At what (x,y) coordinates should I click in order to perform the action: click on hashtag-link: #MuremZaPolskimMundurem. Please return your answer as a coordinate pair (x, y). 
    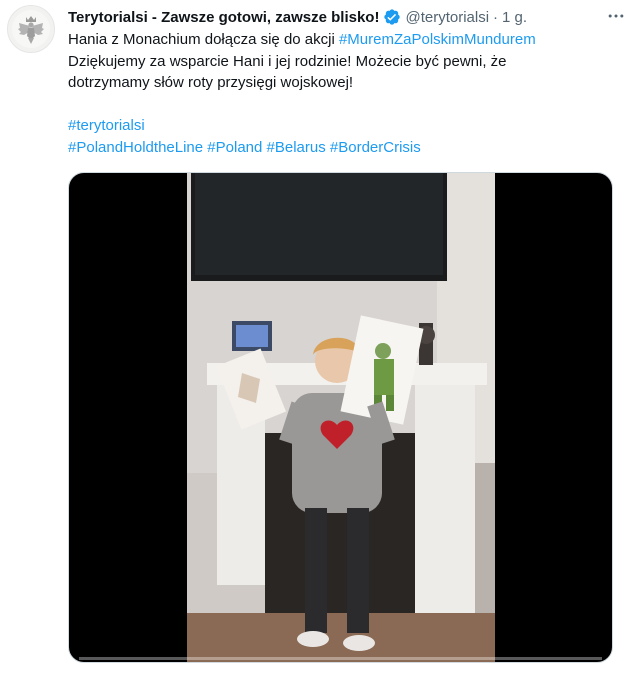
    Looking at the image, I should click on (437, 39).